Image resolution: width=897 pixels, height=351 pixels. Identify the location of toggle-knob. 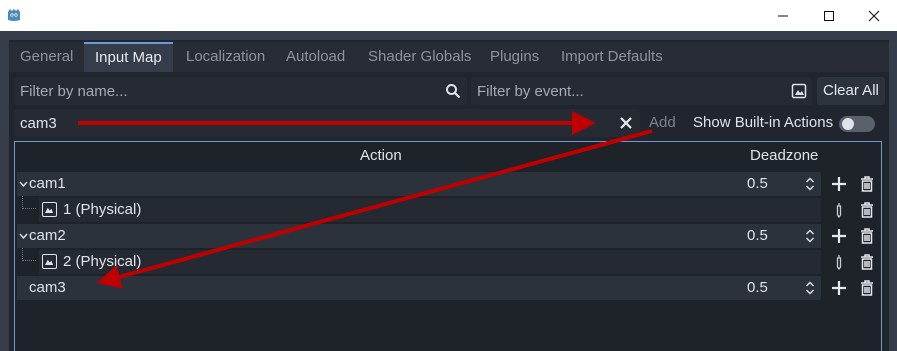
(848, 124).